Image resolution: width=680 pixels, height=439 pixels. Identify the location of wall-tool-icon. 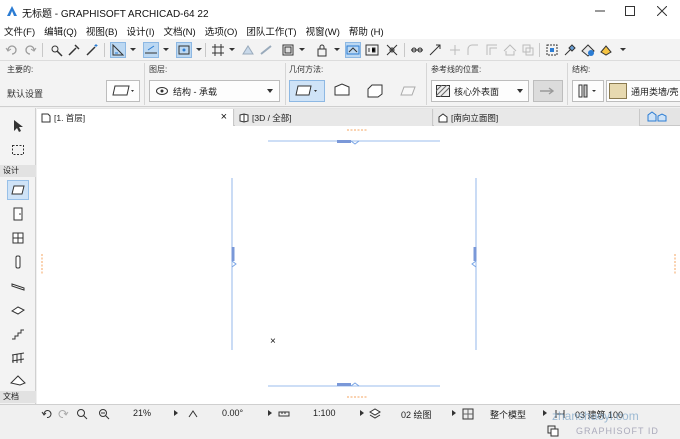
(18, 190).